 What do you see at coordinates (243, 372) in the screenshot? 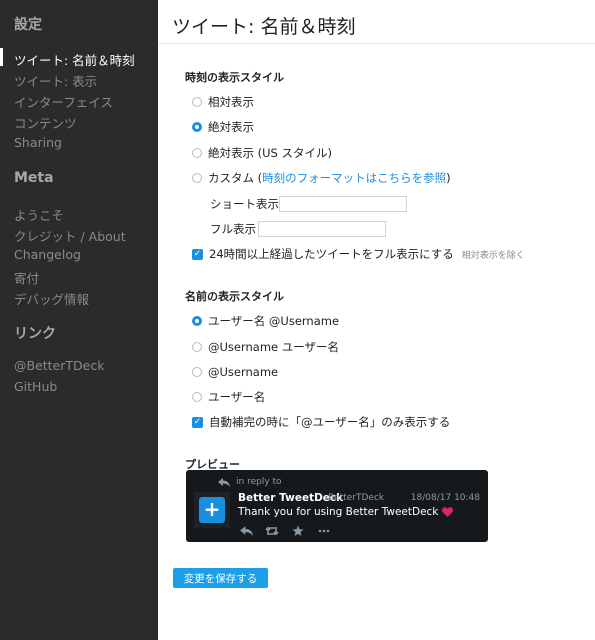
I see `option-label: @Username` at bounding box center [243, 372].